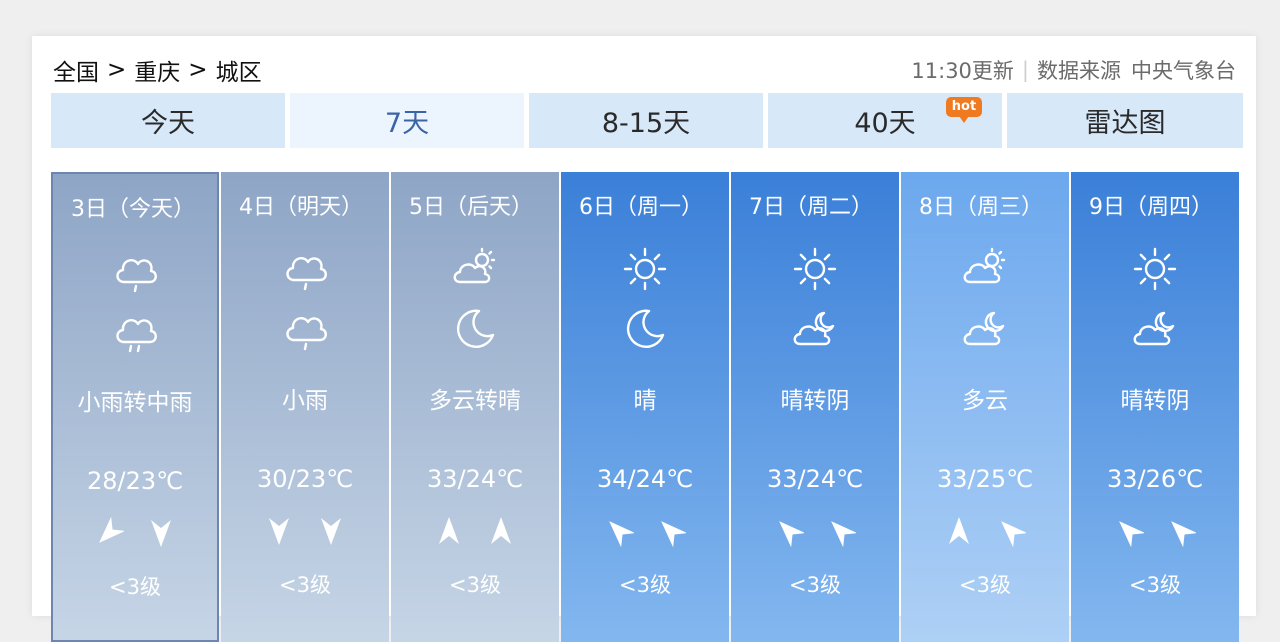  Describe the element at coordinates (168, 123) in the screenshot. I see `tab-label: 今天` at that location.